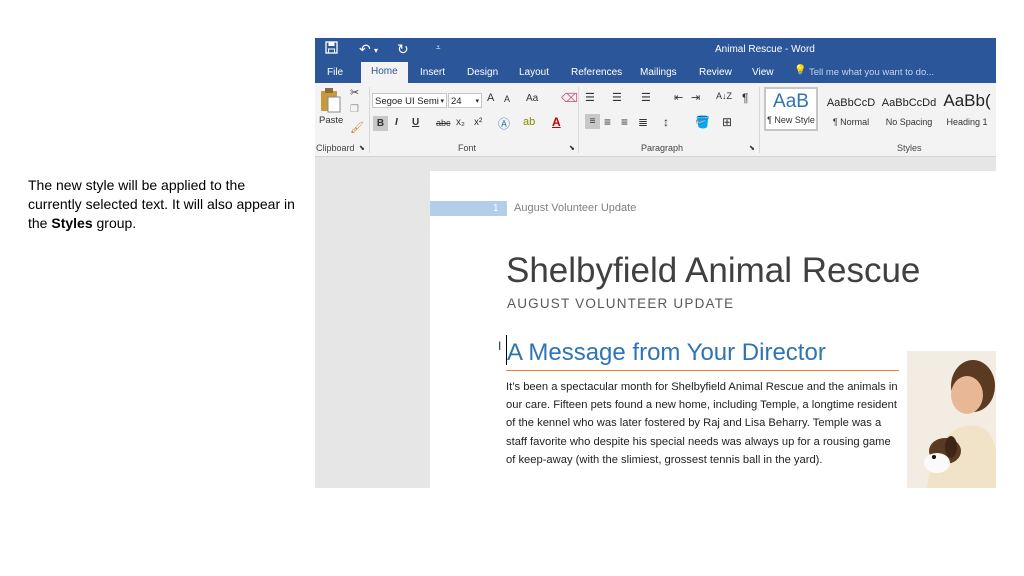 The image size is (1024, 576). Describe the element at coordinates (617, 97) in the screenshot. I see `numbering-icon: ☰` at that location.